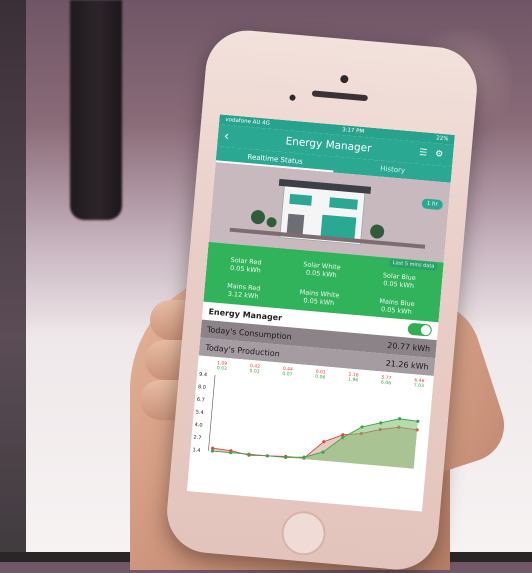  Describe the element at coordinates (295, 224) in the screenshot. I see `door-icon` at that location.